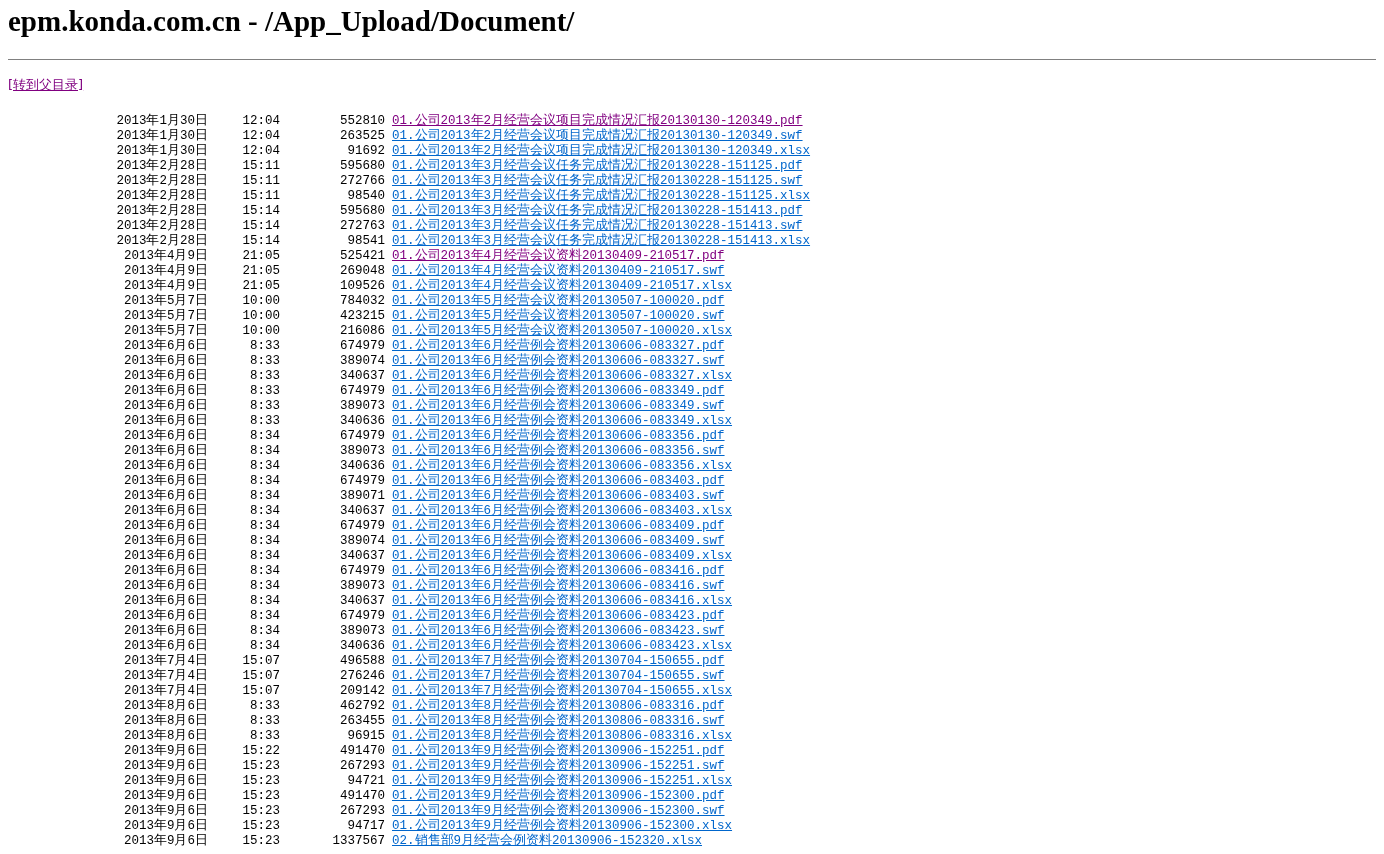 The width and height of the screenshot is (1384, 854). I want to click on file-link: 01.公司2013年2月经营会议项目完成情况汇报20130130-120349.swf, so click(597, 136).